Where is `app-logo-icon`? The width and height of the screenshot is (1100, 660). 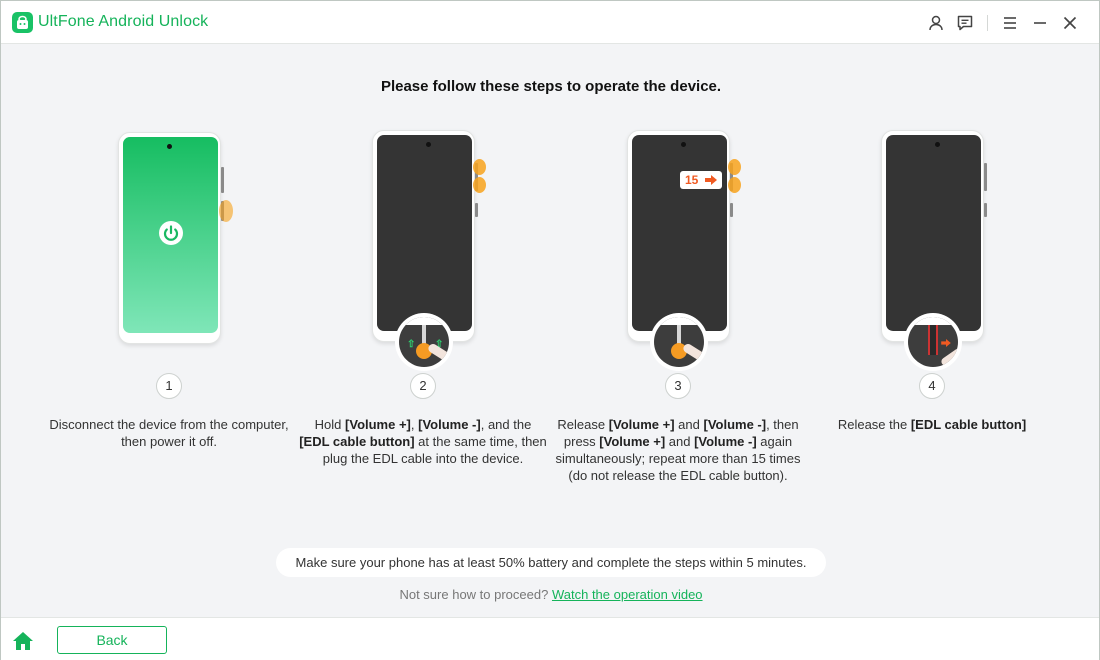
app-logo-icon is located at coordinates (22, 22).